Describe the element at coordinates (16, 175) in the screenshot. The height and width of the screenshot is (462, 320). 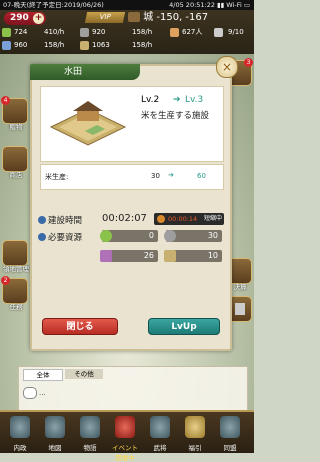
I see `shop-label: 商店` at that location.